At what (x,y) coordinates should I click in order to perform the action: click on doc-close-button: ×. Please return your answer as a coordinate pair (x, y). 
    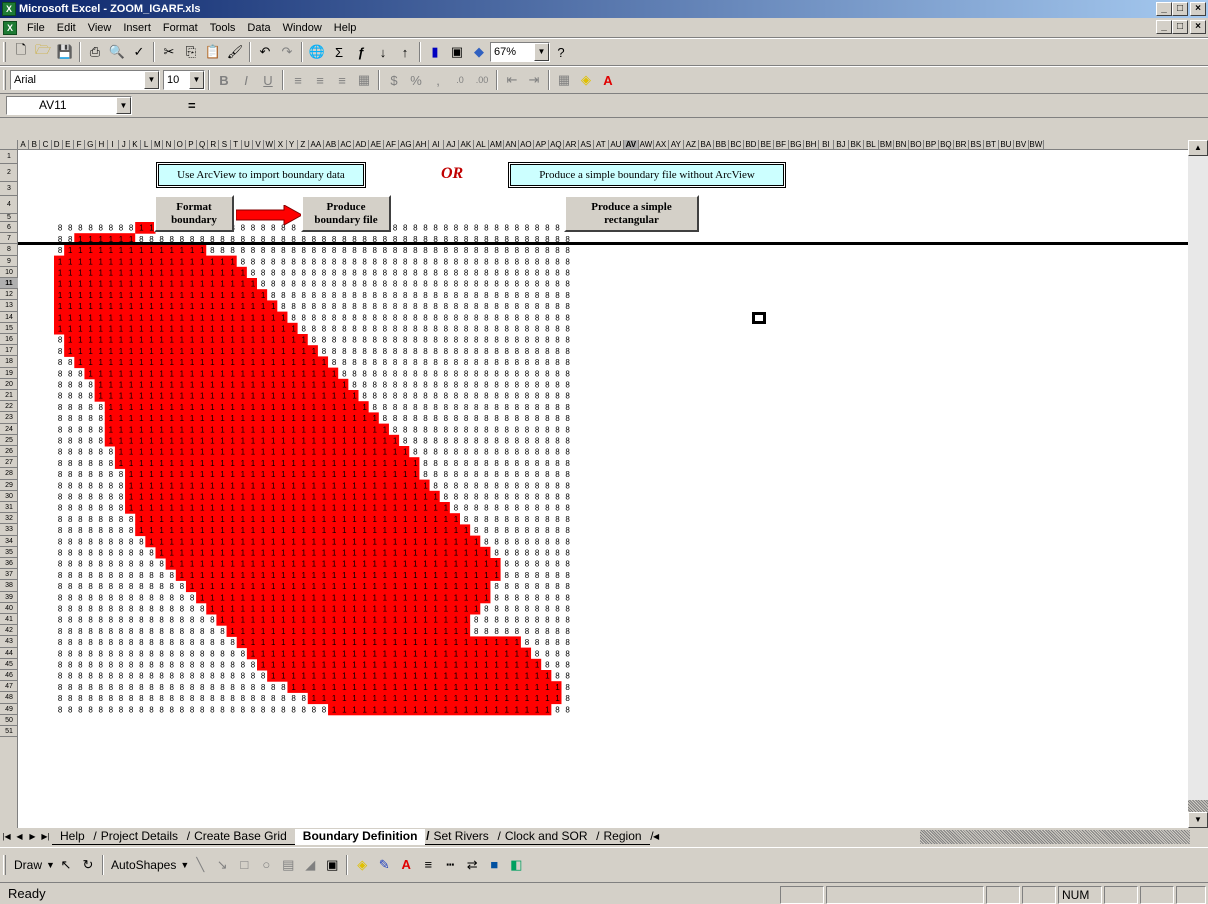
    Looking at the image, I should click on (1198, 27).